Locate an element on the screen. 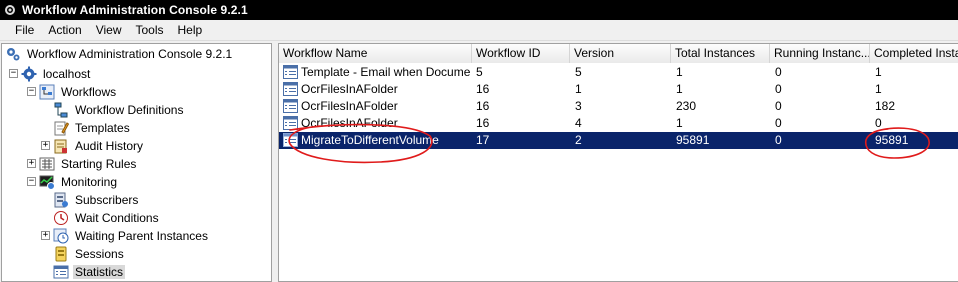  flowchart-icon is located at coordinates (61, 110).